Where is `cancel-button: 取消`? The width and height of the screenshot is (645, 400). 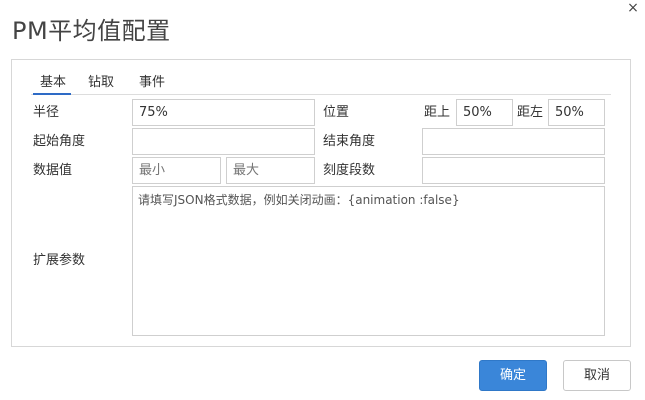 cancel-button: 取消 is located at coordinates (597, 375).